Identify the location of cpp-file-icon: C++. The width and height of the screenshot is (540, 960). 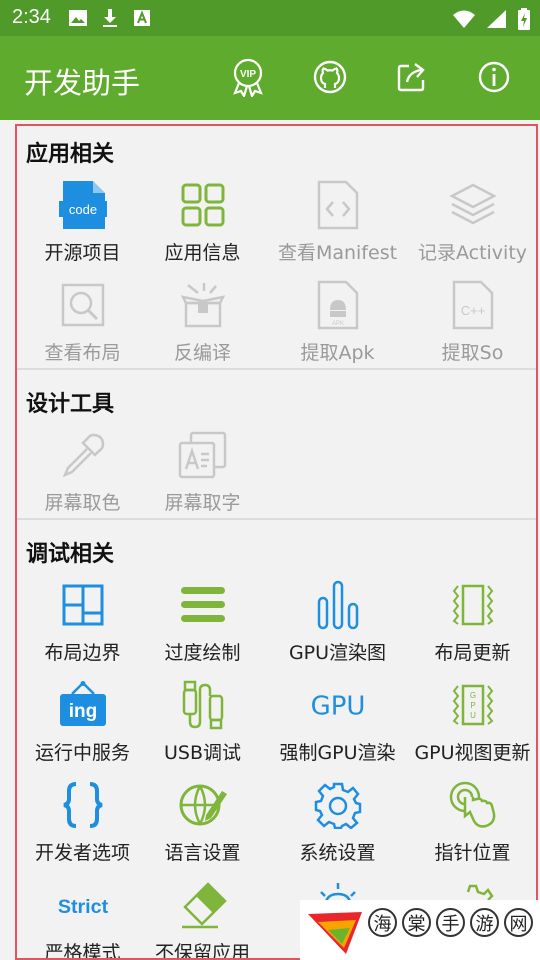
(473, 305).